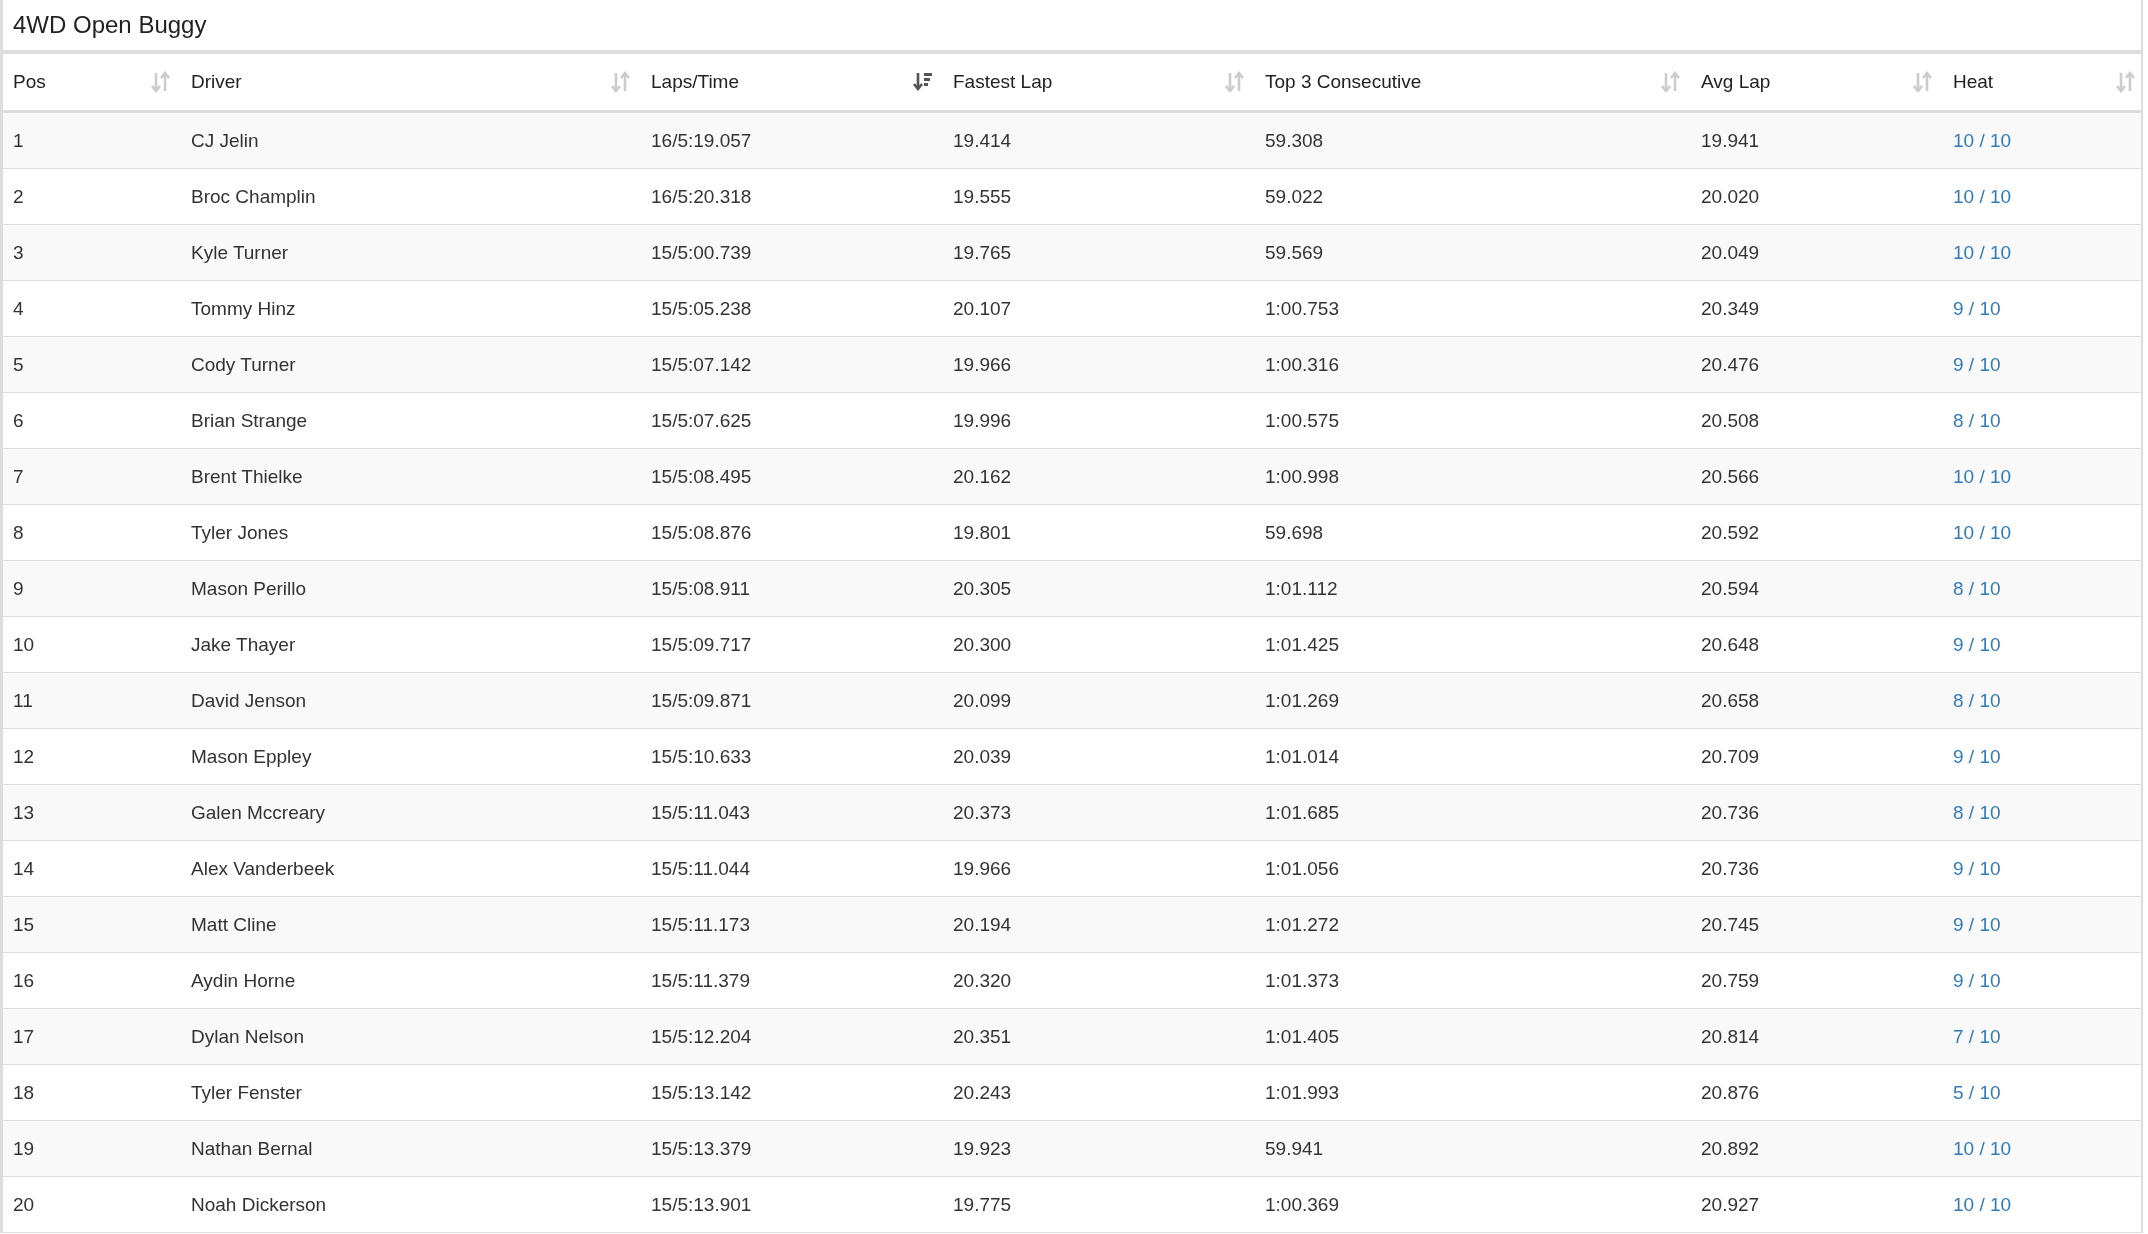 This screenshot has height=1234, width=2148. What do you see at coordinates (700, 924) in the screenshot?
I see `laps-time-cell: 15/5:11.173` at bounding box center [700, 924].